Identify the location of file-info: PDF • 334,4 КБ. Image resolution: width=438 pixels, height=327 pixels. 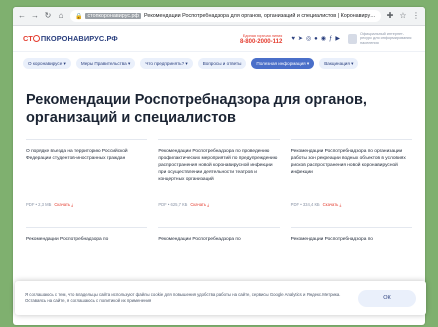
(305, 204).